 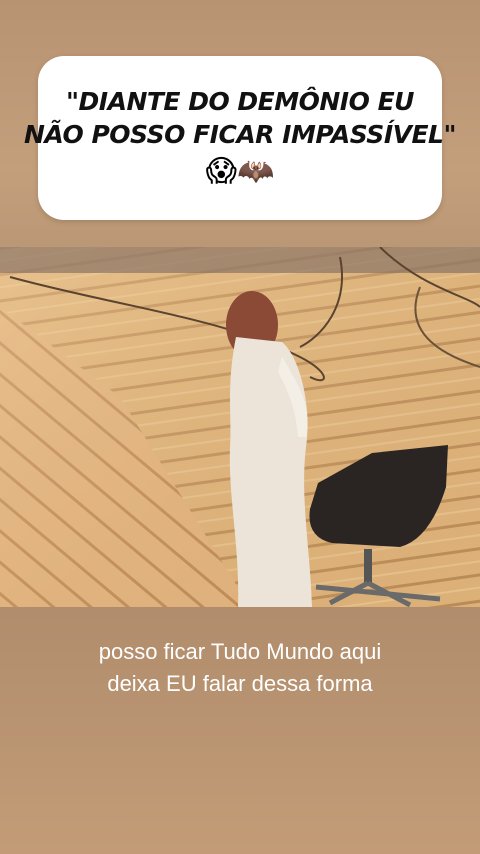 I want to click on scream-bat-emoji-icon: 😱🦇, so click(x=240, y=171).